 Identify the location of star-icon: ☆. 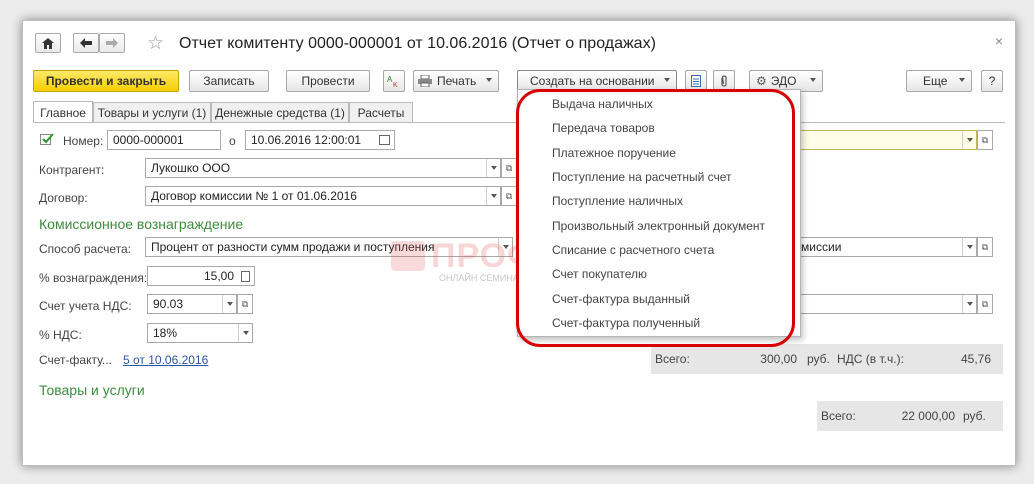
(155, 43).